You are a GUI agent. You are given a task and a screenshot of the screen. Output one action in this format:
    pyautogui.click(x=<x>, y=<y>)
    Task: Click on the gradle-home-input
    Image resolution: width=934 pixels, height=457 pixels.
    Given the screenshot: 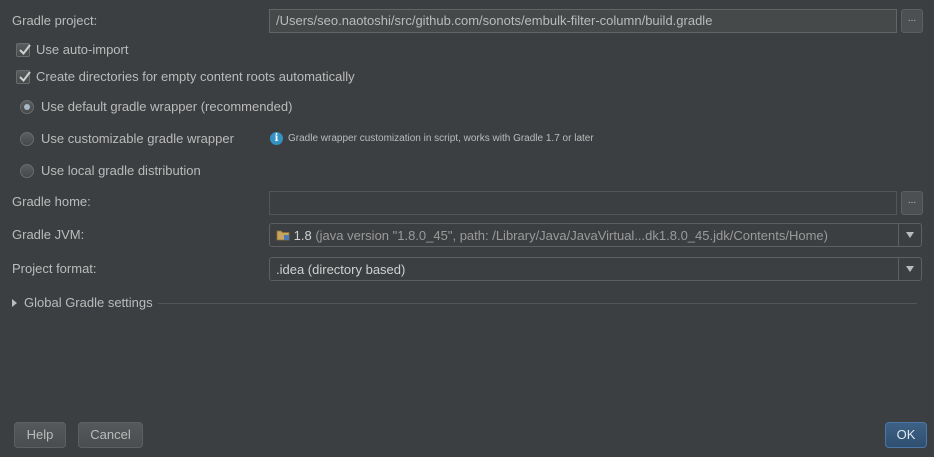 What is the action you would take?
    pyautogui.click(x=583, y=203)
    